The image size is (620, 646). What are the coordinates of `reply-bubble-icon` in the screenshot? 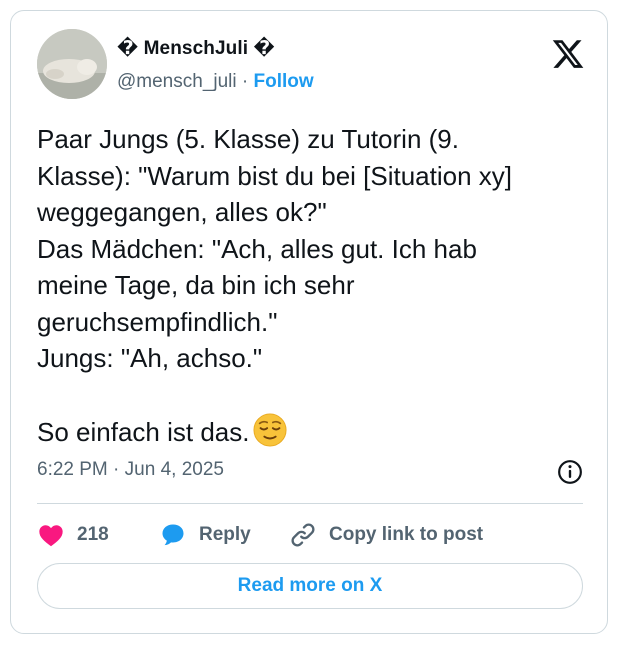 It's located at (173, 535).